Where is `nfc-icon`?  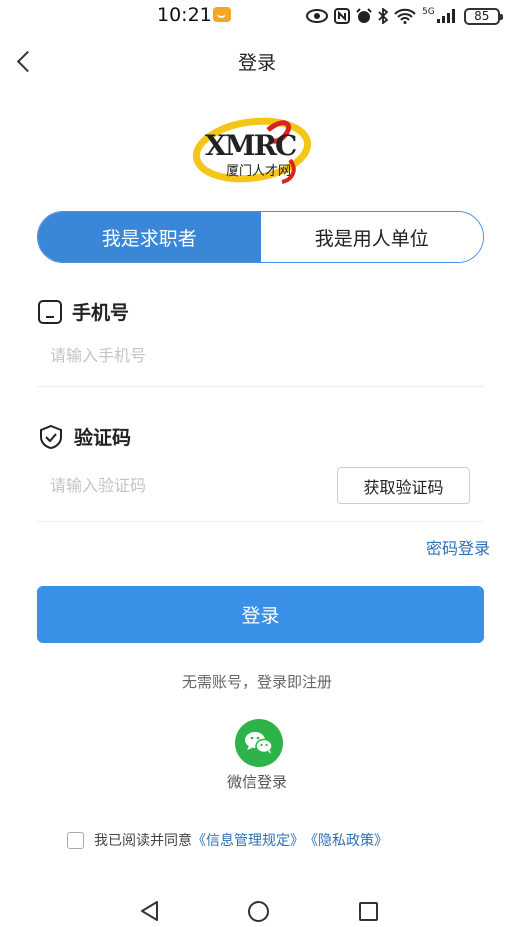 nfc-icon is located at coordinates (342, 16).